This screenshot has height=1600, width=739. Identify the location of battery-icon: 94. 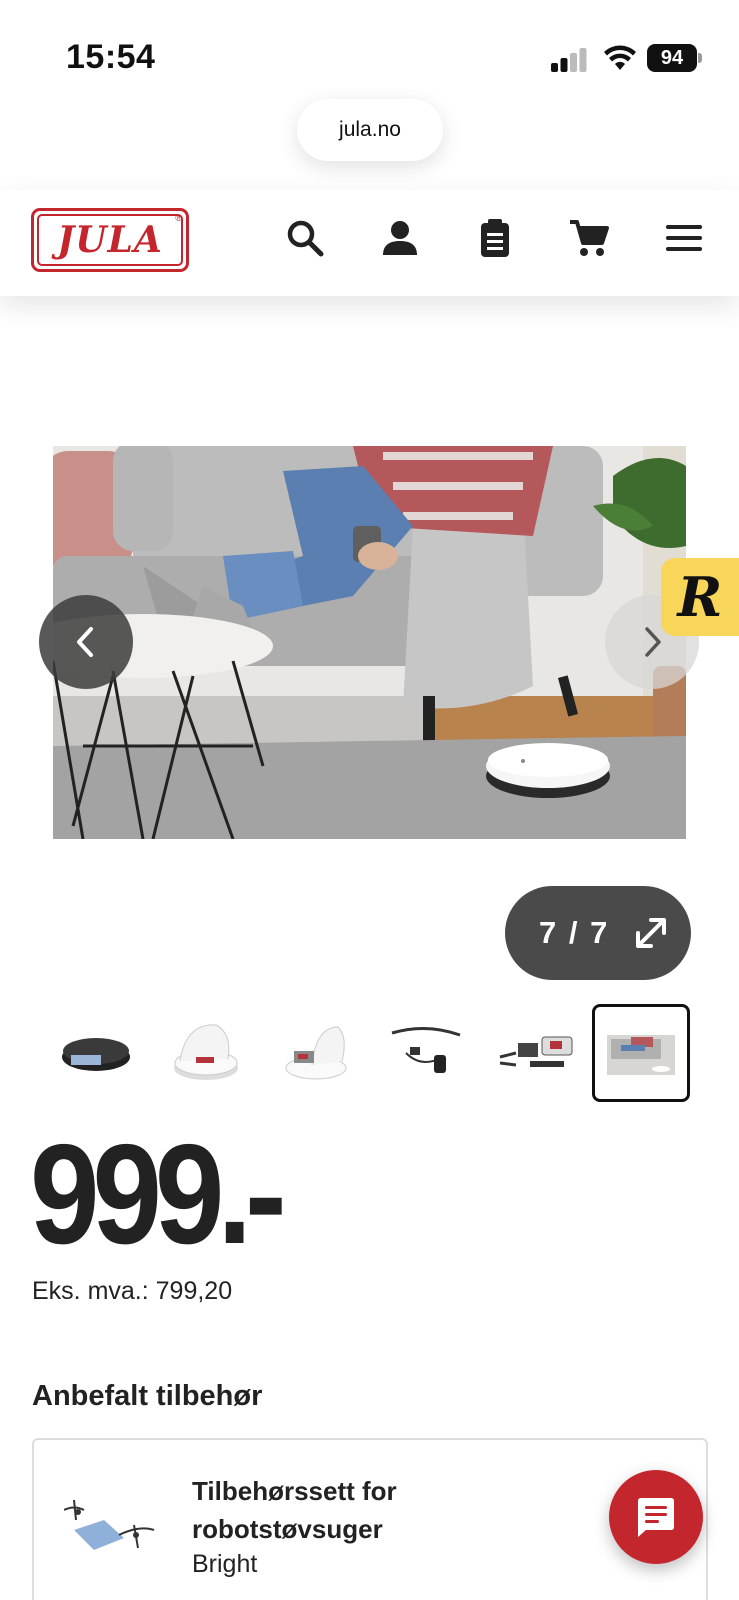
(674, 58).